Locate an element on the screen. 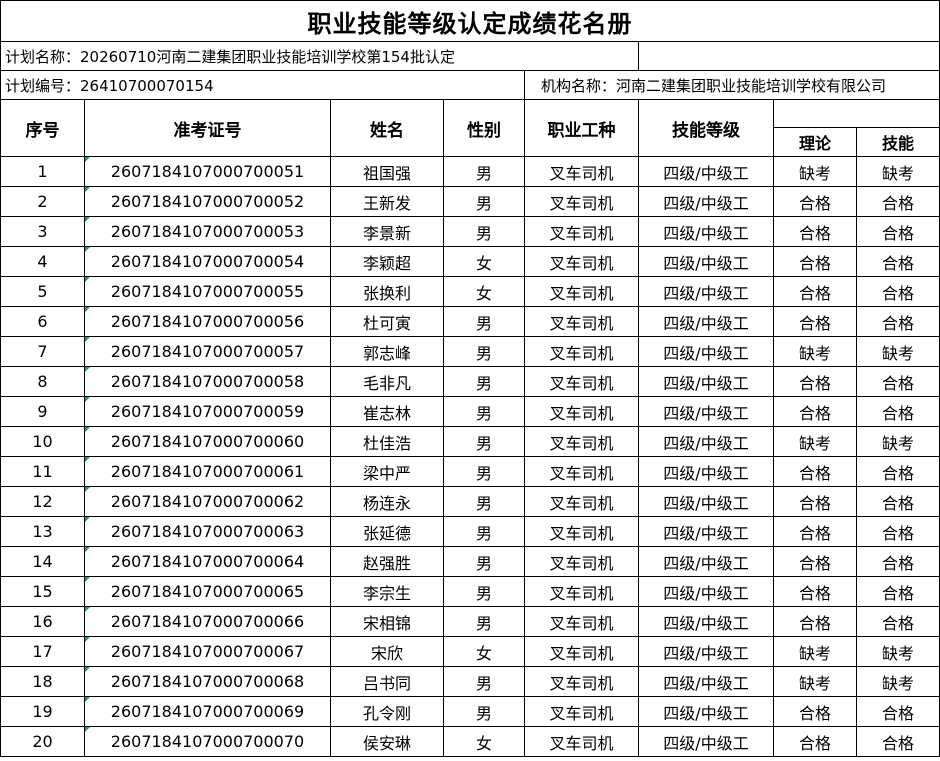 This screenshot has height=761, width=940. cell-exam-id: 2607184107000700051 is located at coordinates (207, 171).